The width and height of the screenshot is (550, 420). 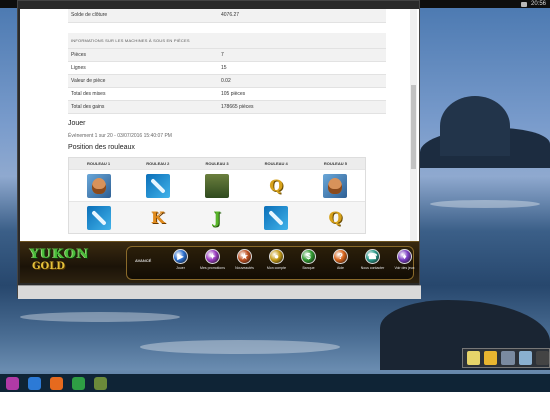 I want to click on play-heading: Jouer, so click(x=77, y=123).